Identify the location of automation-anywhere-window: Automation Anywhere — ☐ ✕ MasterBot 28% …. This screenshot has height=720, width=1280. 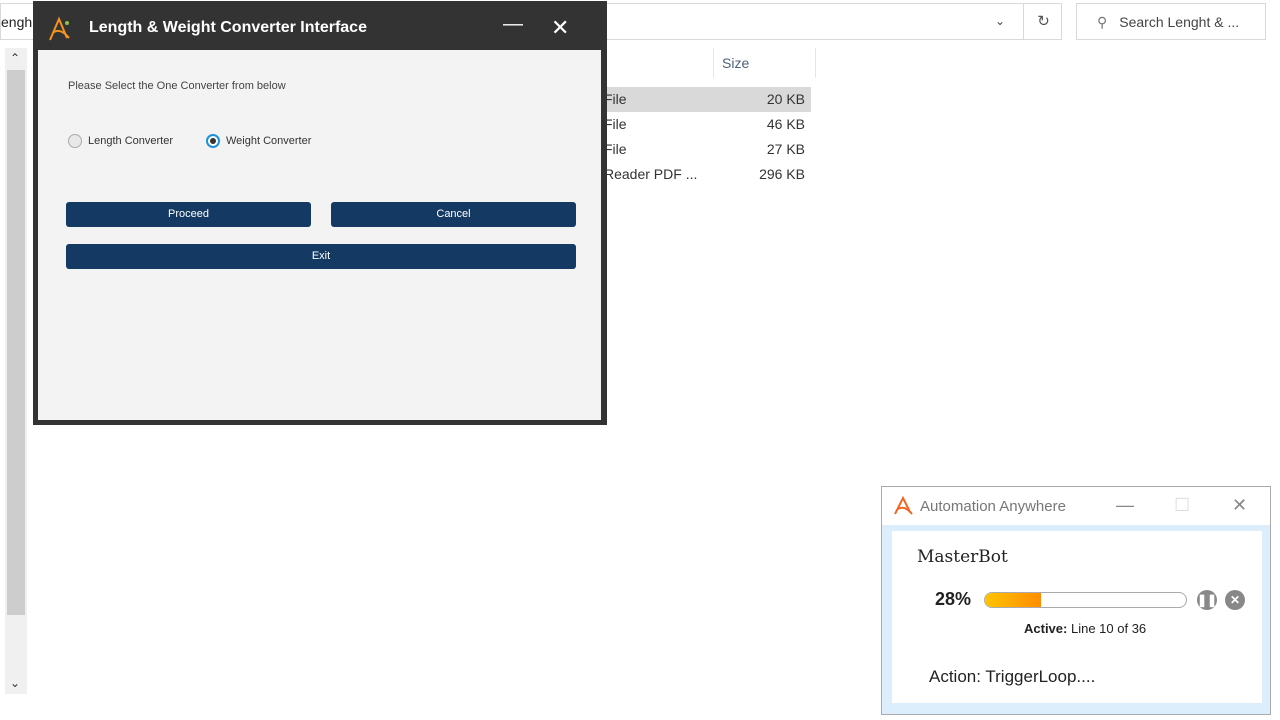
(1076, 600).